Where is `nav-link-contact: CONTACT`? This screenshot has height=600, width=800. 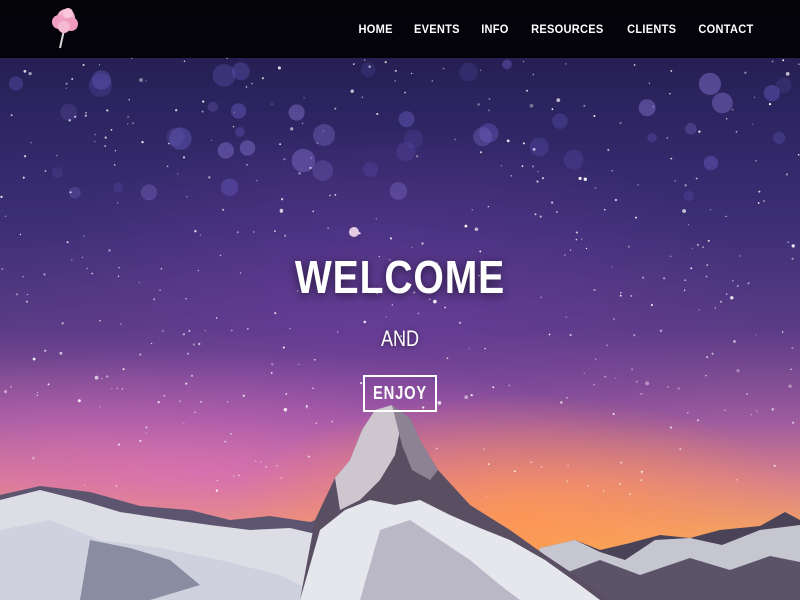
nav-link-contact: CONTACT is located at coordinates (726, 29).